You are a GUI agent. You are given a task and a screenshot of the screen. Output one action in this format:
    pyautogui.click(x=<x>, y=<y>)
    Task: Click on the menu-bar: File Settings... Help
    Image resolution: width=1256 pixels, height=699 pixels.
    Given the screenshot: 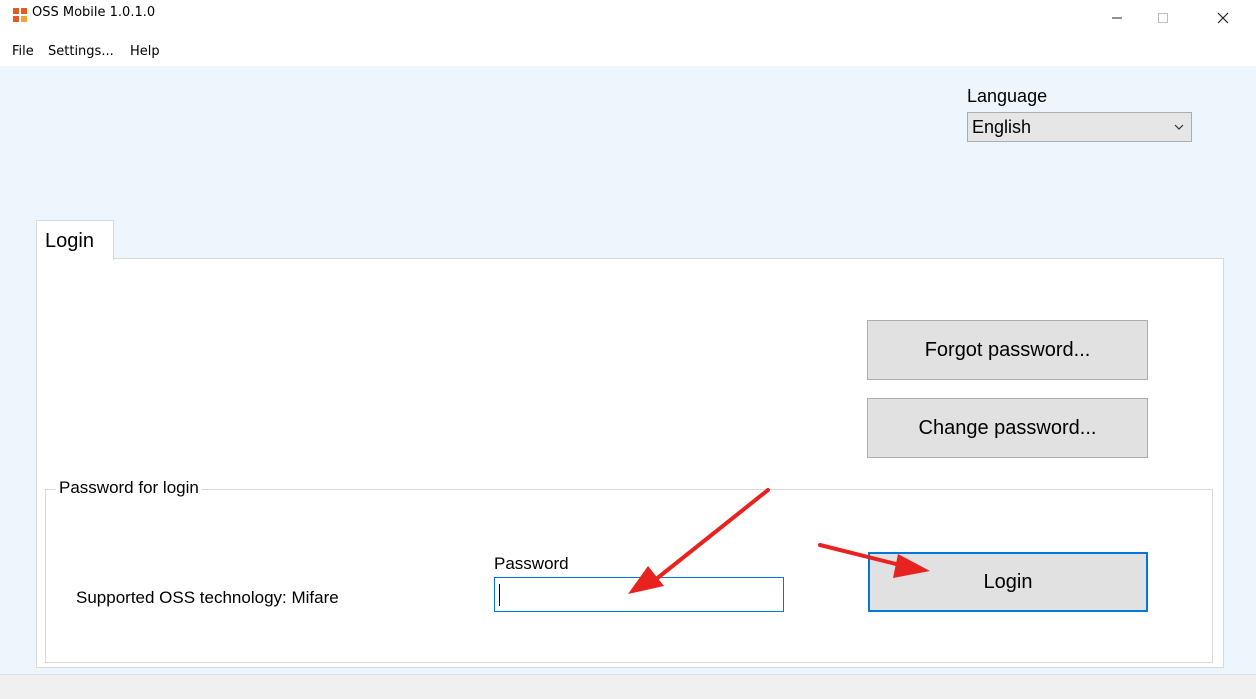 What is the action you would take?
    pyautogui.click(x=628, y=51)
    